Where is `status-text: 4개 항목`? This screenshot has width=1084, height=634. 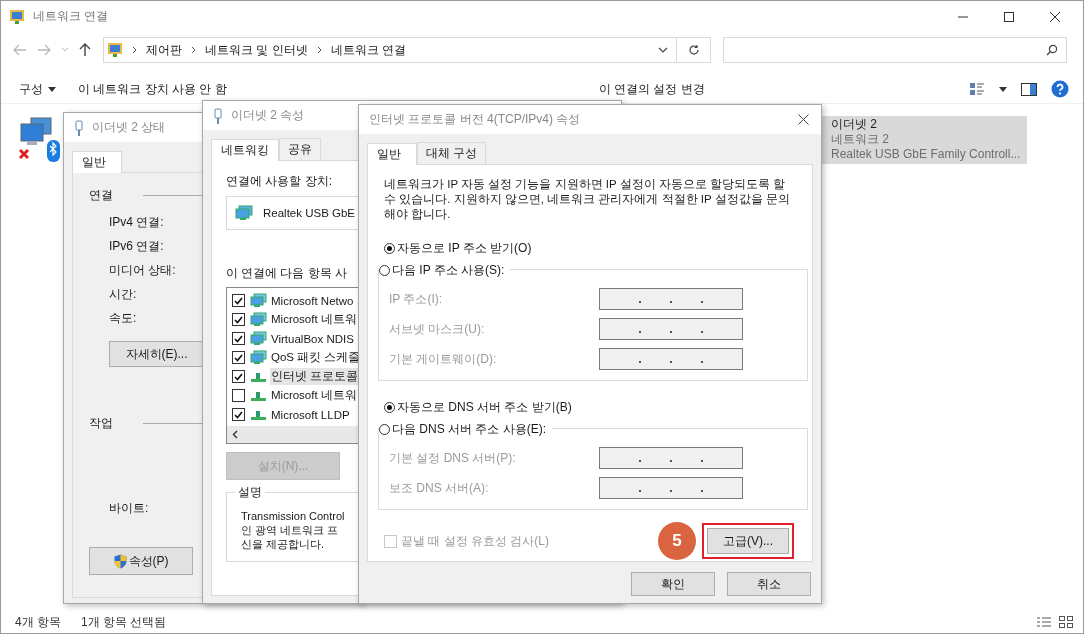 status-text: 4개 항목 is located at coordinates (38, 622).